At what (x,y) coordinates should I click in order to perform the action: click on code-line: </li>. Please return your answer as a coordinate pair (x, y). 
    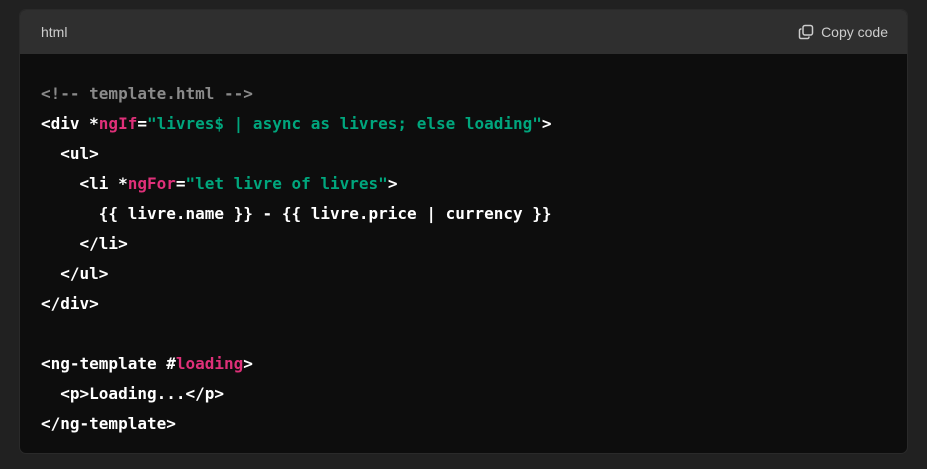
    Looking at the image, I should click on (463, 244).